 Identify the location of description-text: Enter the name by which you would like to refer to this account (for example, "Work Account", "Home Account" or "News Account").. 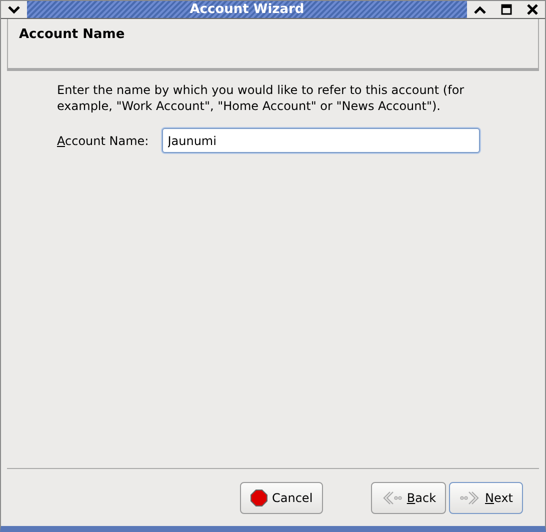
(261, 98).